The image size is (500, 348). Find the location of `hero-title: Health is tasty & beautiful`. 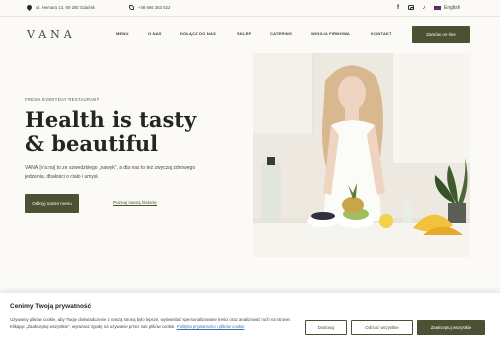

hero-title: Health is tasty & beautiful is located at coordinates (110, 132).